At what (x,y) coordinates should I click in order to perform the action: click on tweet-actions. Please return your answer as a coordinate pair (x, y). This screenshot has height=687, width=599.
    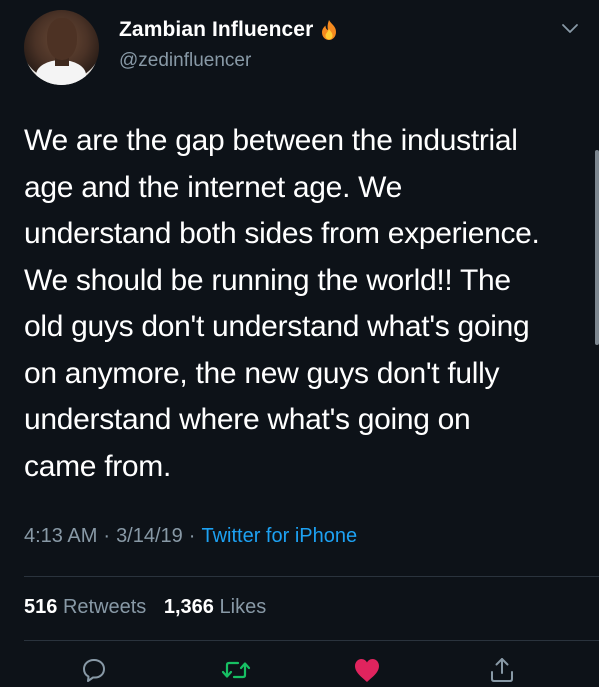
    Looking at the image, I should click on (299, 671).